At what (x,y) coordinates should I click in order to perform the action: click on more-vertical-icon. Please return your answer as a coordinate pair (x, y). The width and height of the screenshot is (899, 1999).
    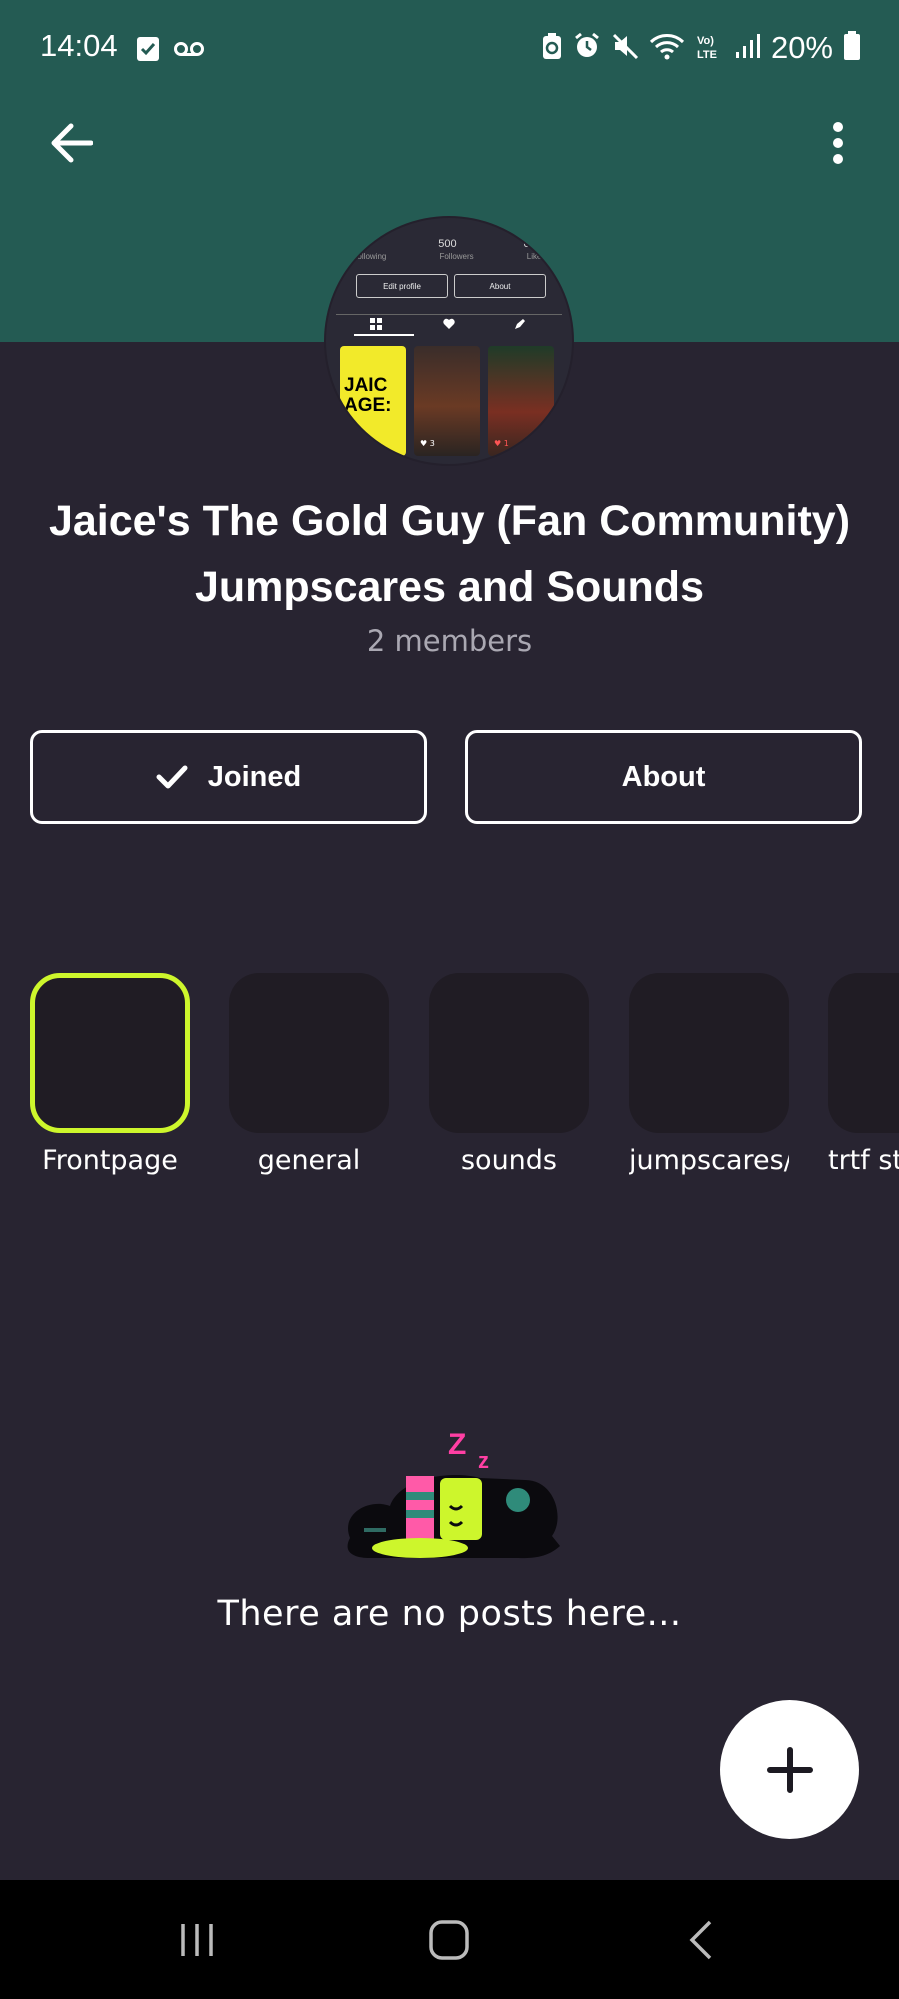
    Looking at the image, I should click on (838, 143).